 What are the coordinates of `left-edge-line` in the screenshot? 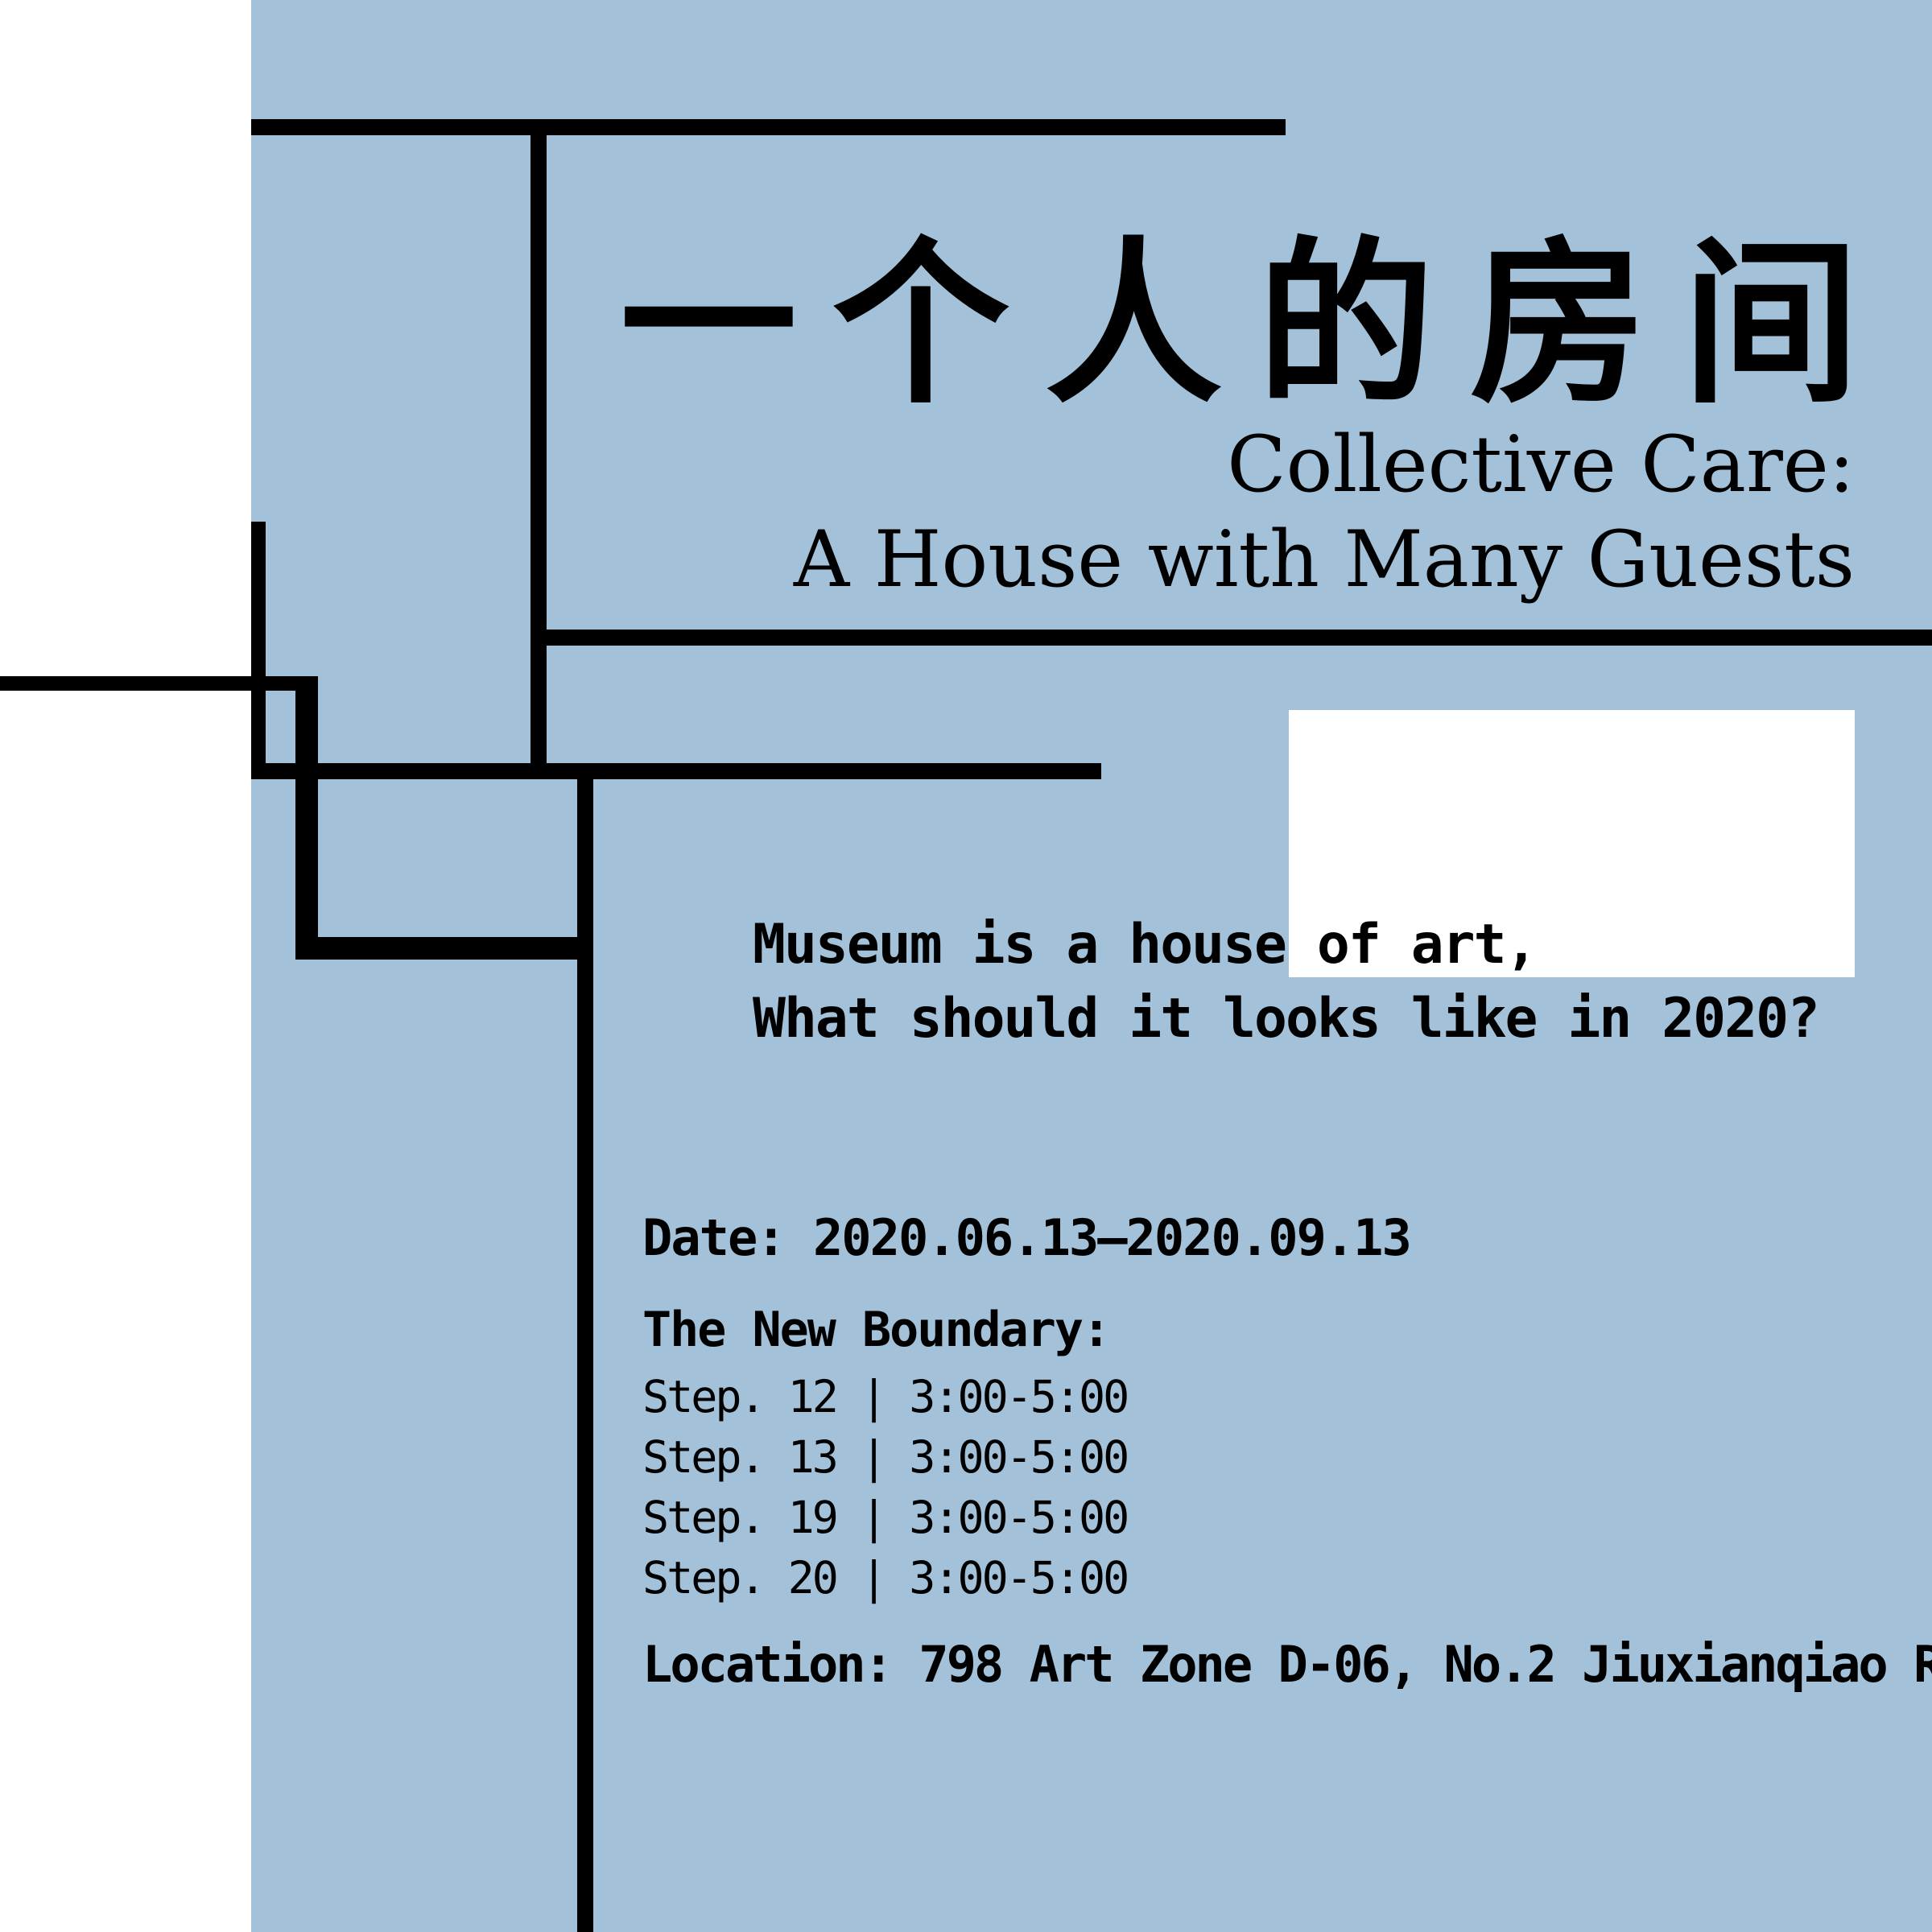 It's located at (159, 683).